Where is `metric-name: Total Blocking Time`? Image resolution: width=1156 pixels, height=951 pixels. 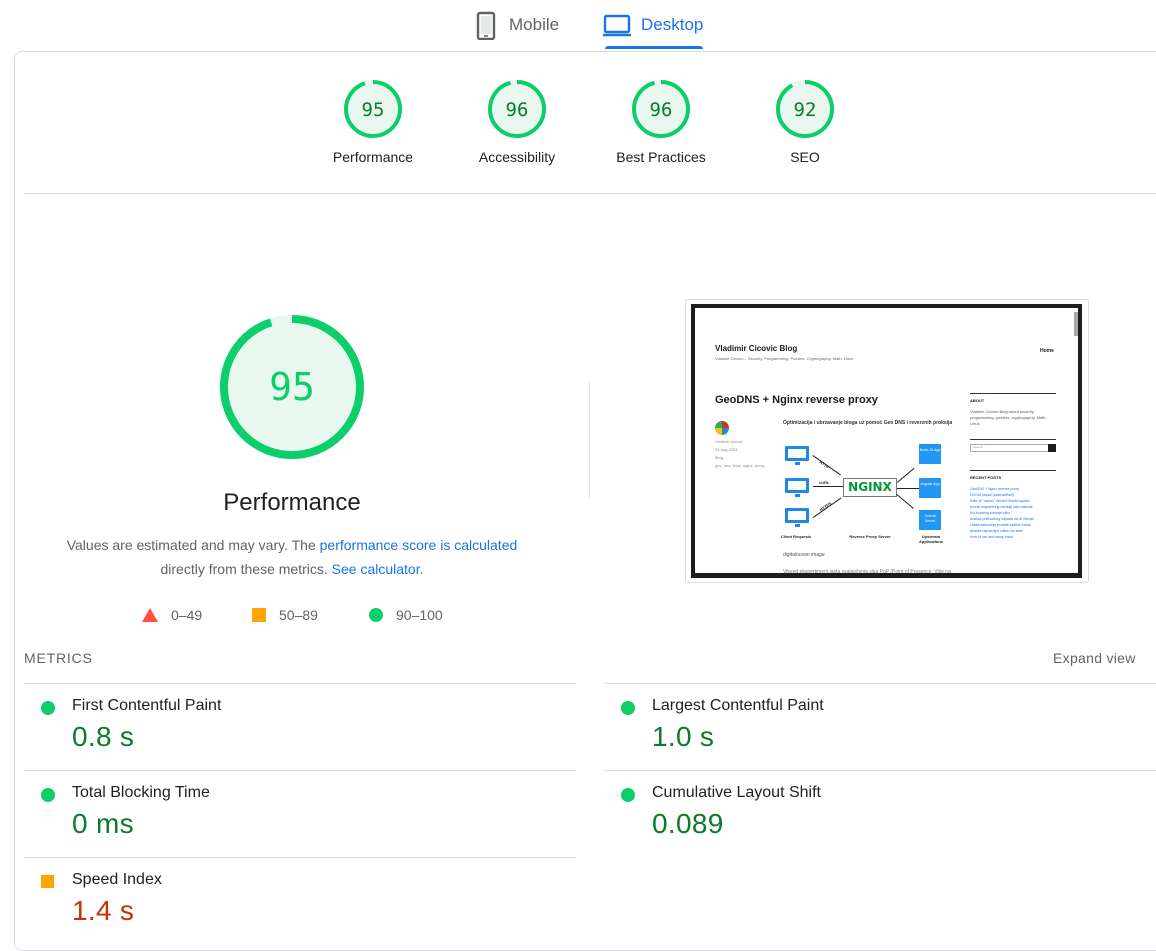 metric-name: Total Blocking Time is located at coordinates (141, 792).